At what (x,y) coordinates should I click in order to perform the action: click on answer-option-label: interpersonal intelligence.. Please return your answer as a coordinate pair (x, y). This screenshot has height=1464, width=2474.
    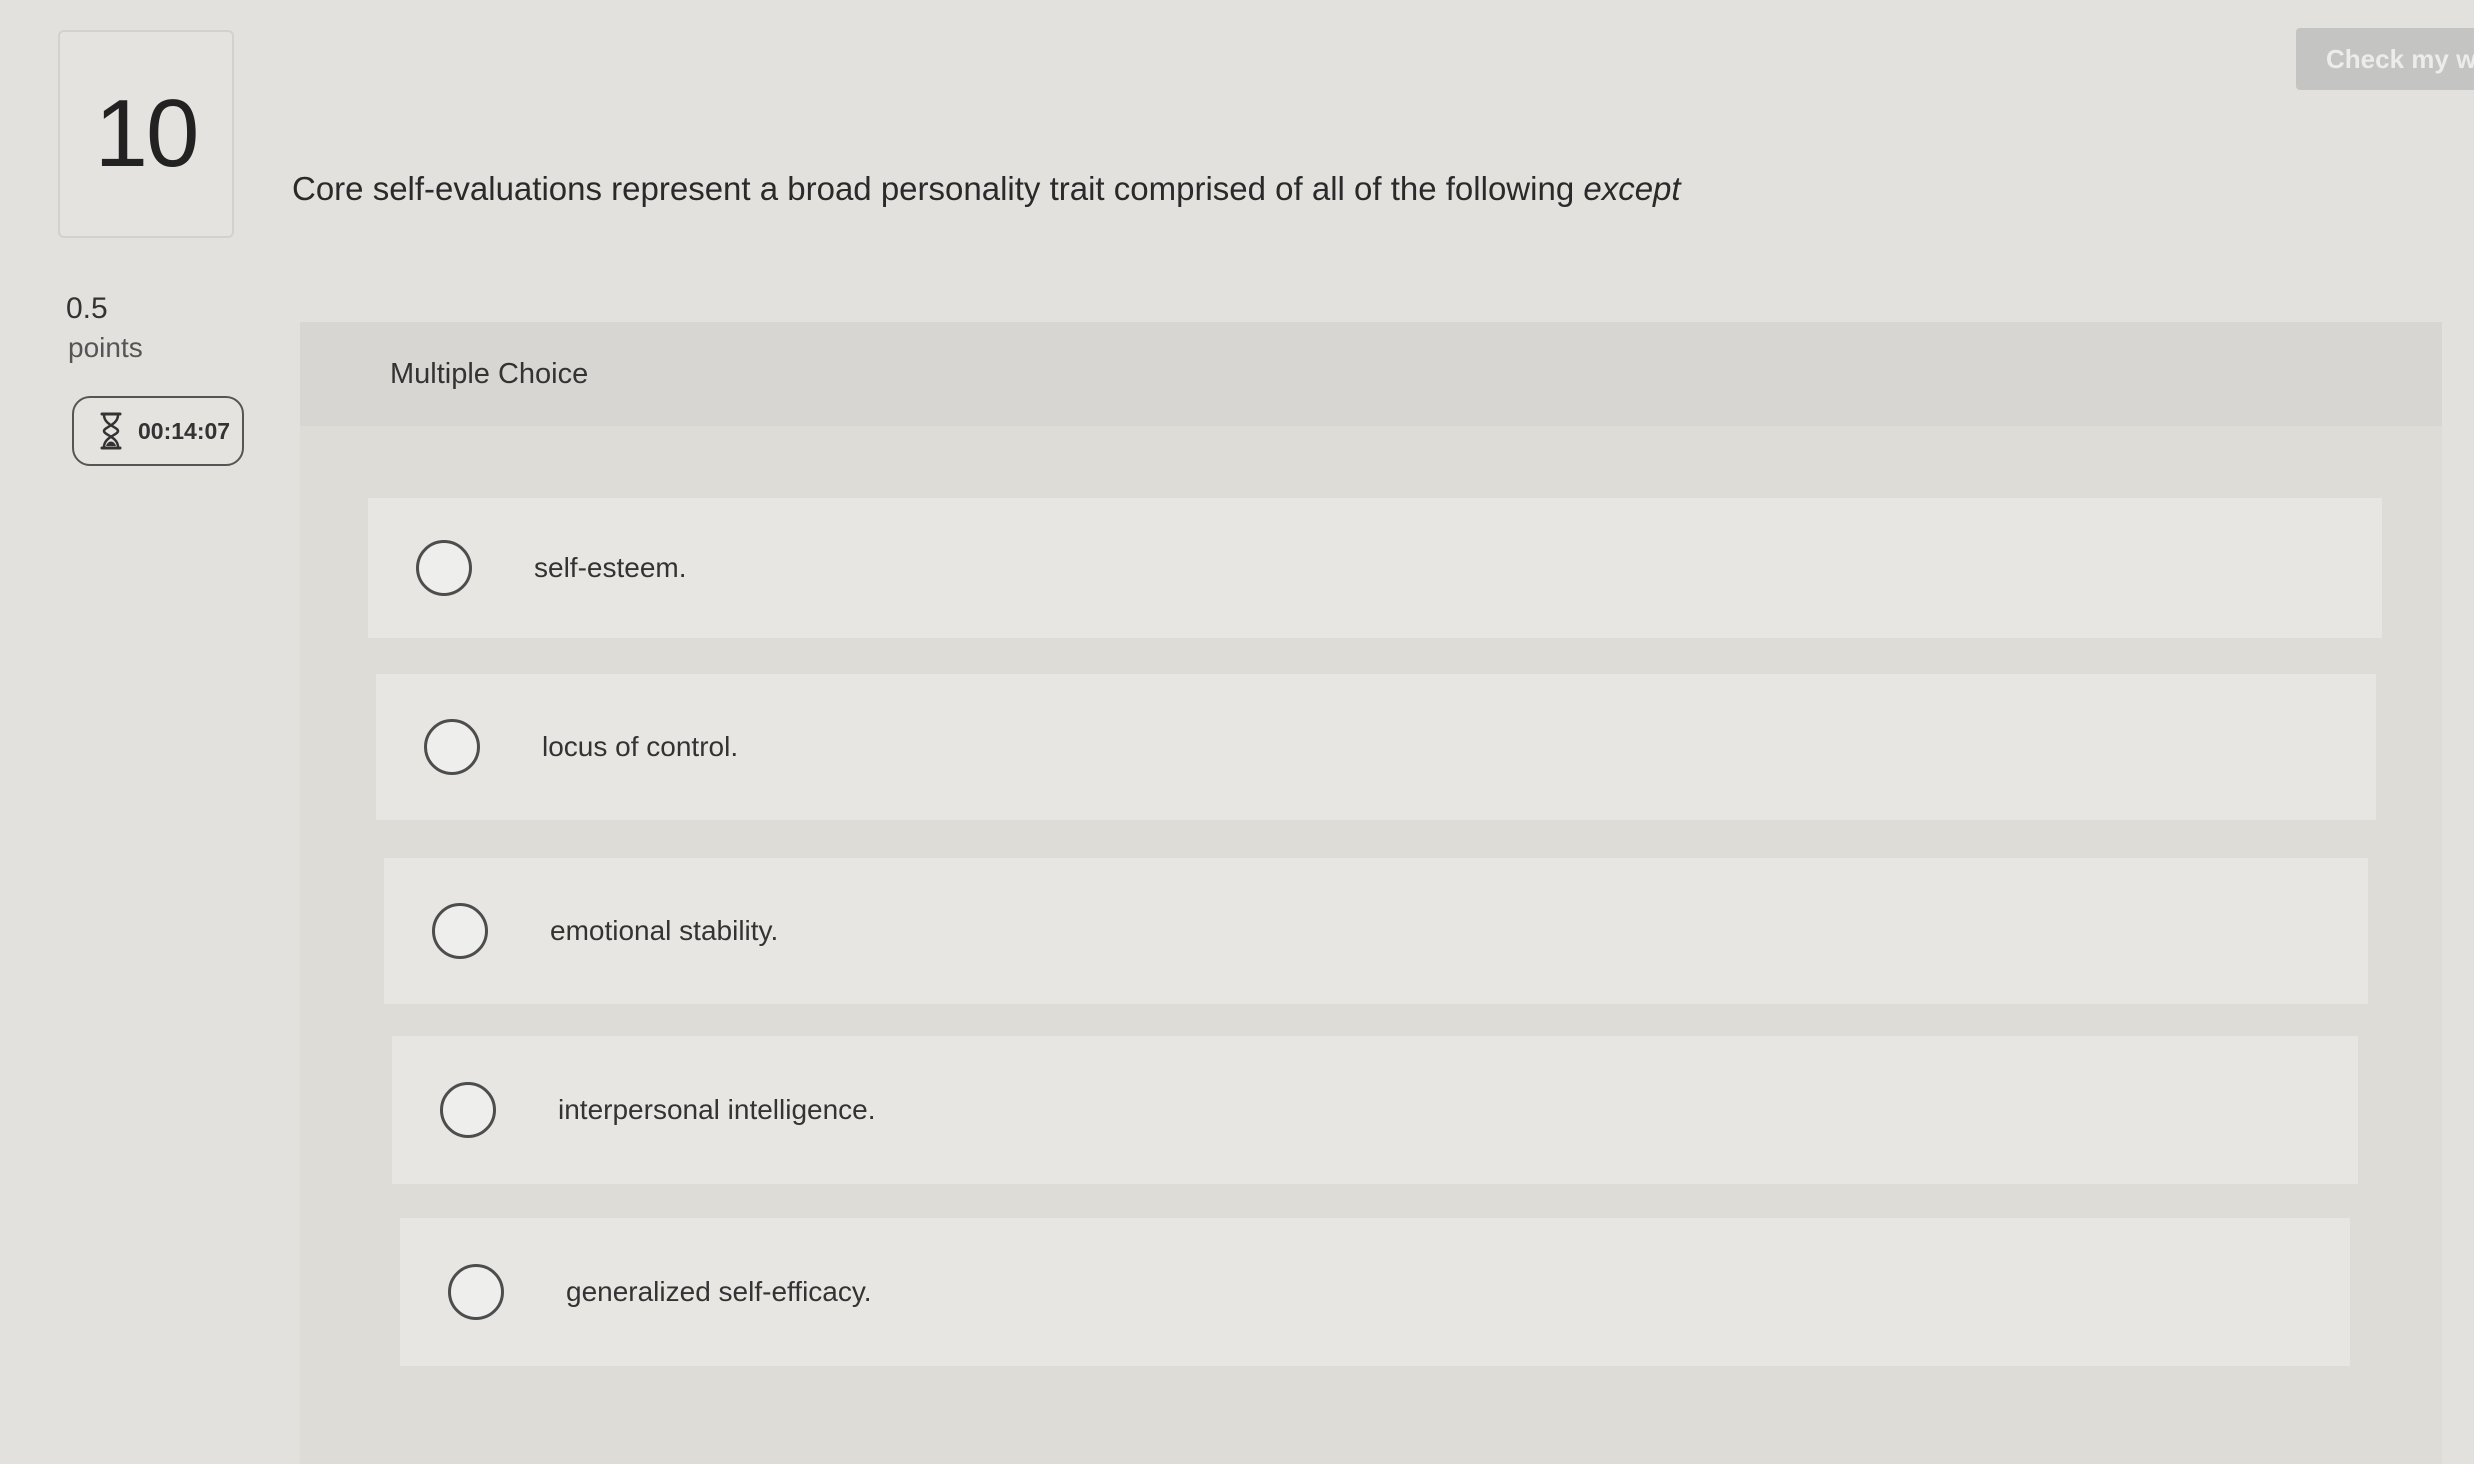
    Looking at the image, I should click on (717, 1109).